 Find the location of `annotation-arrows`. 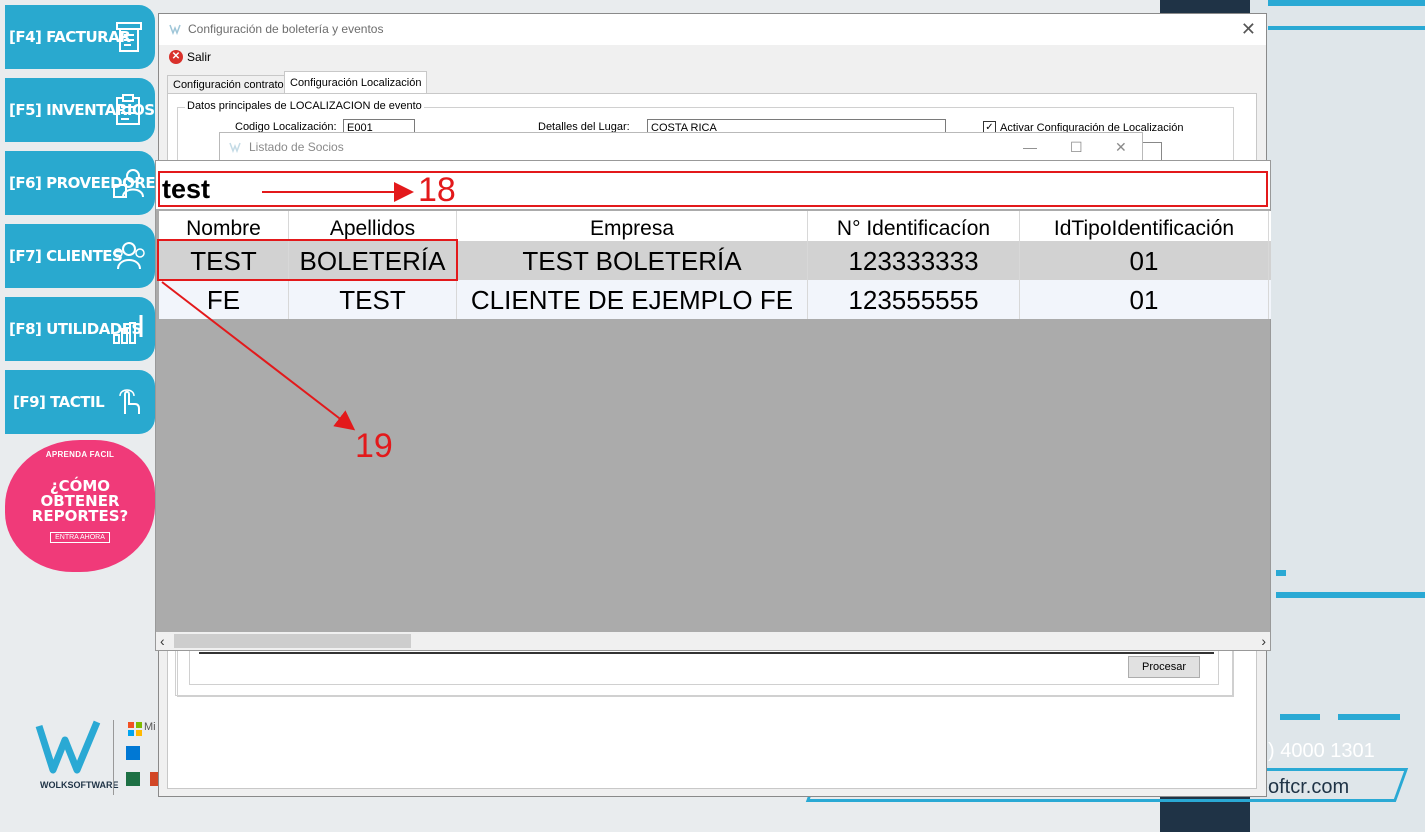

annotation-arrows is located at coordinates (287, 306).